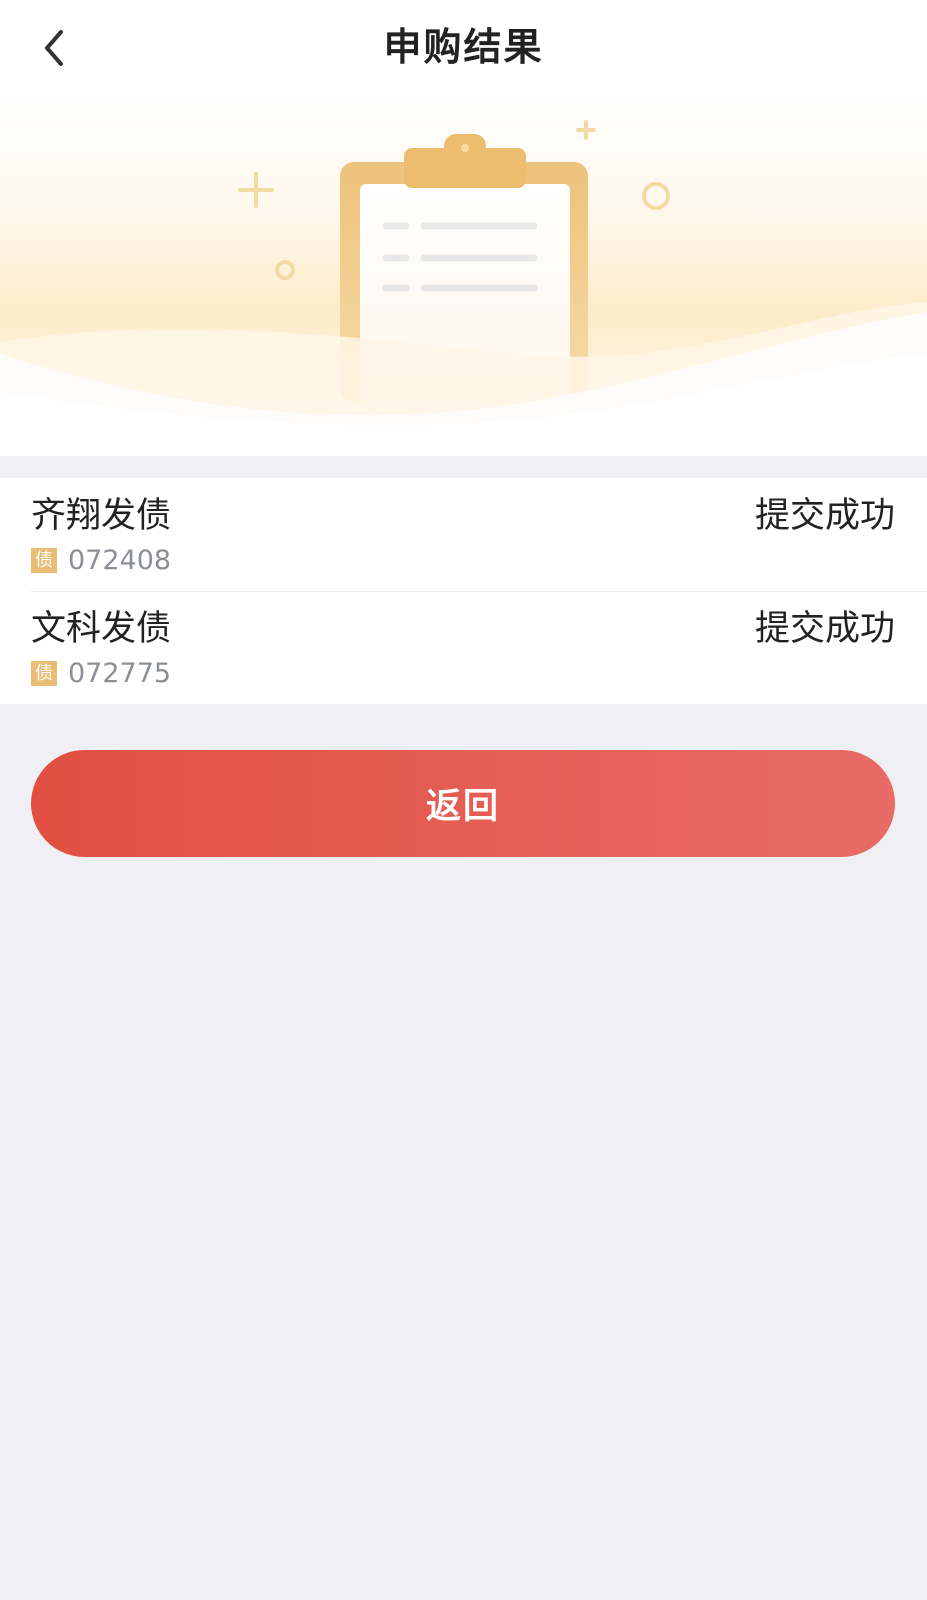  What do you see at coordinates (463, 534) in the screenshot?
I see `list-item: 齐翔发债 债 072408 提交成功` at bounding box center [463, 534].